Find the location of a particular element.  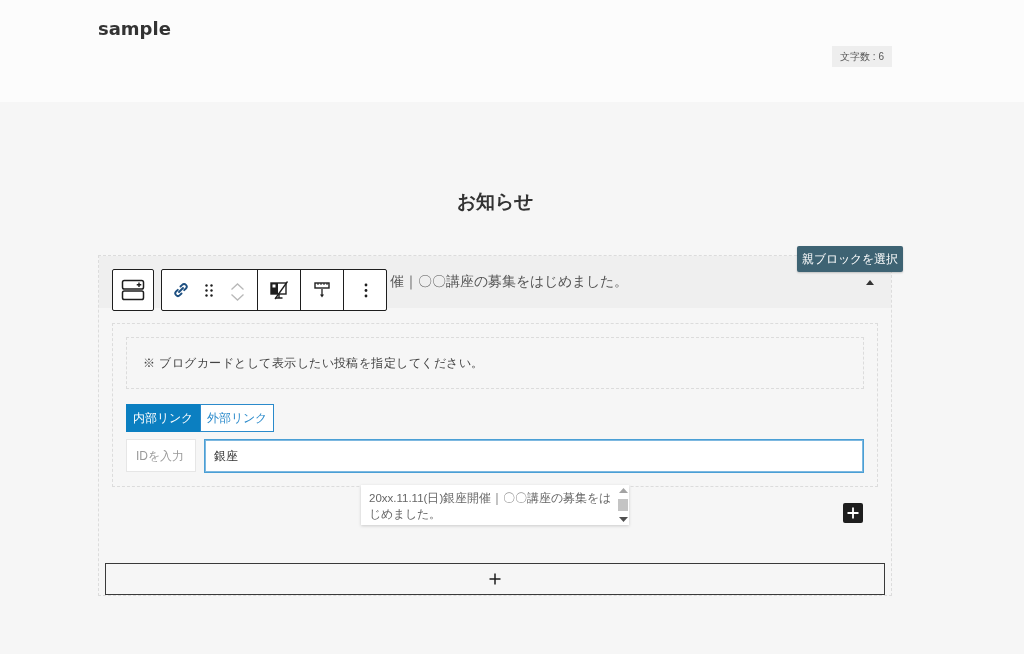

block-type-button is located at coordinates (133, 290).